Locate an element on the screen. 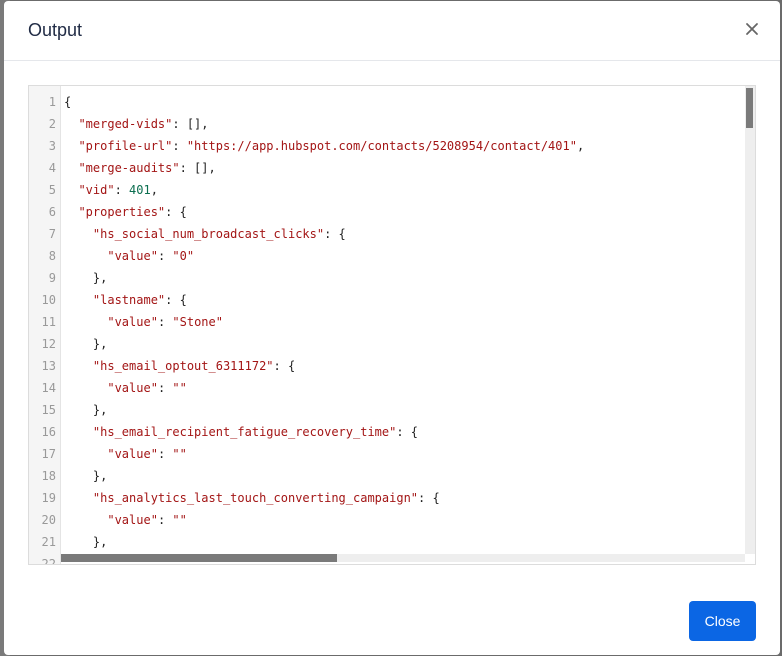 This screenshot has width=782, height=656. line-number: 14 is located at coordinates (48, 388).